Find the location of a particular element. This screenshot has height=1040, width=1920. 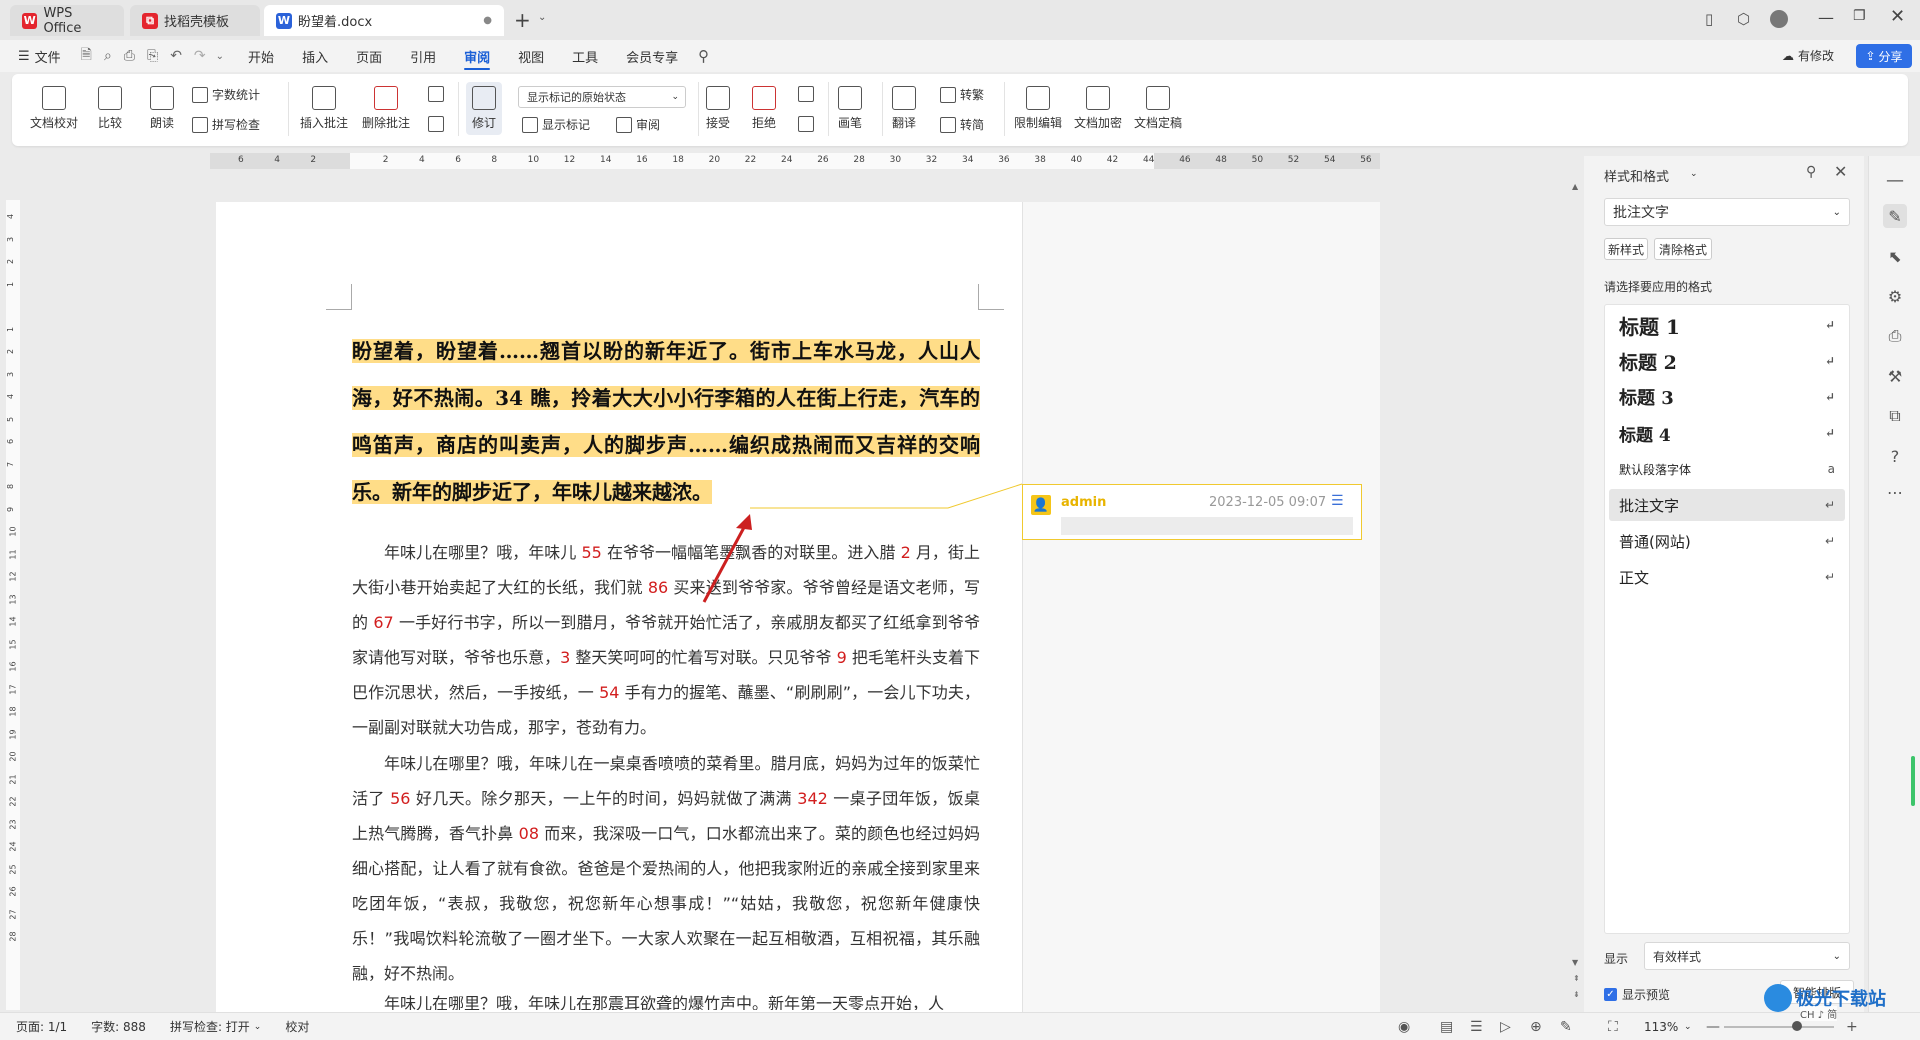

menu-member: 会员专享 is located at coordinates (652, 56).